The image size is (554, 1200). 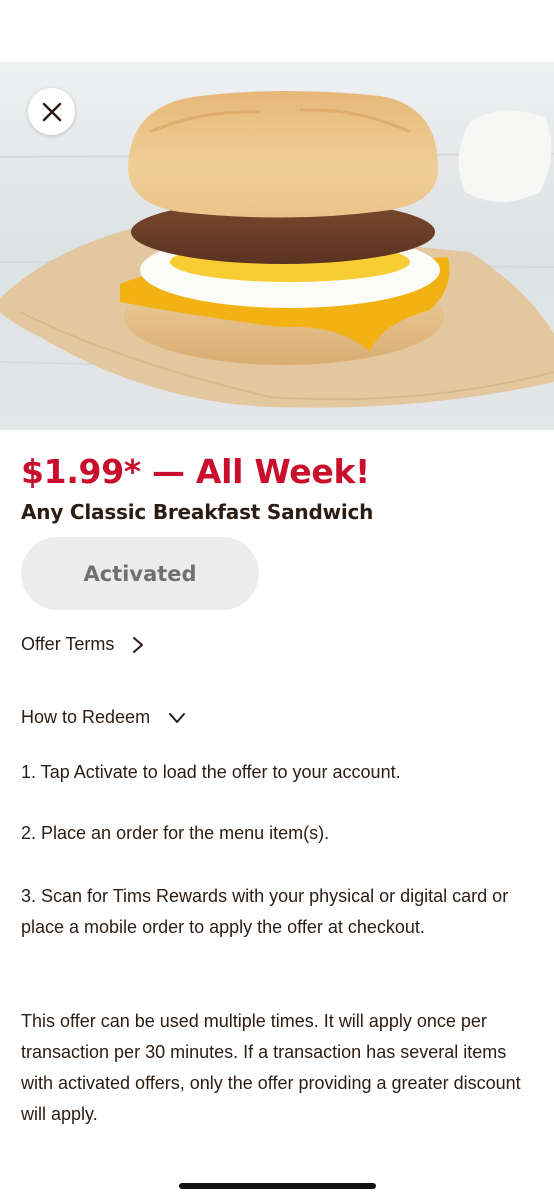 I want to click on home-indicator, so click(x=277, y=1186).